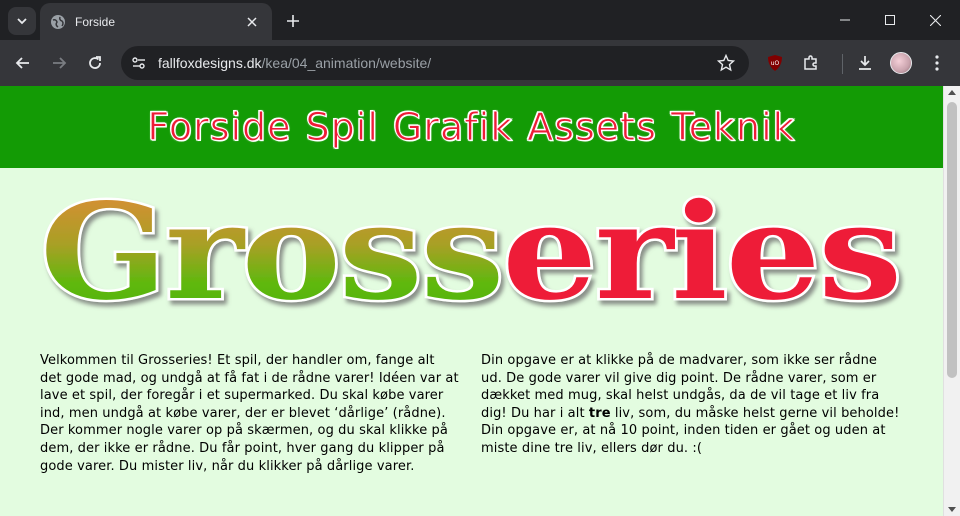 The height and width of the screenshot is (516, 960). Describe the element at coordinates (95, 21) in the screenshot. I see `tab-title: Forside` at that location.